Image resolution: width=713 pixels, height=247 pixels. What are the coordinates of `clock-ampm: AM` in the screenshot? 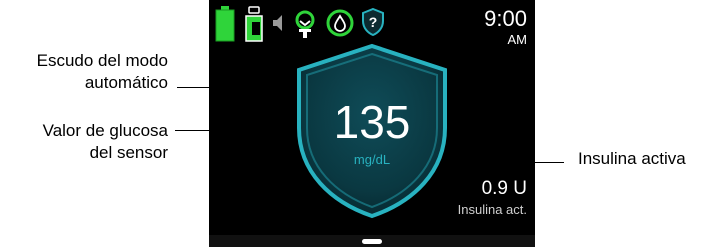 It's located at (517, 39).